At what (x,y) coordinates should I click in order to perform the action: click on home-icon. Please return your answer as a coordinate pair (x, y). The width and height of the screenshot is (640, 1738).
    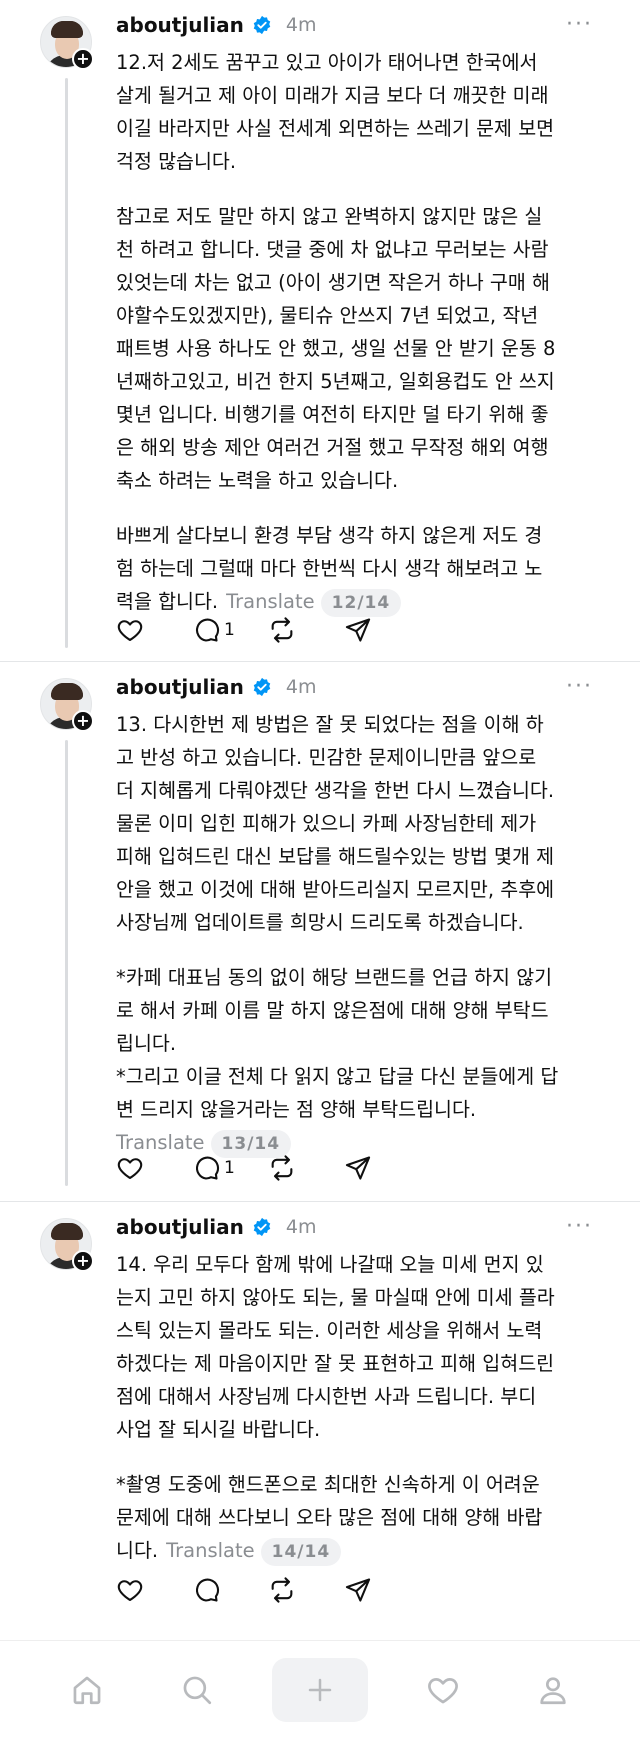
    Looking at the image, I should click on (87, 1690).